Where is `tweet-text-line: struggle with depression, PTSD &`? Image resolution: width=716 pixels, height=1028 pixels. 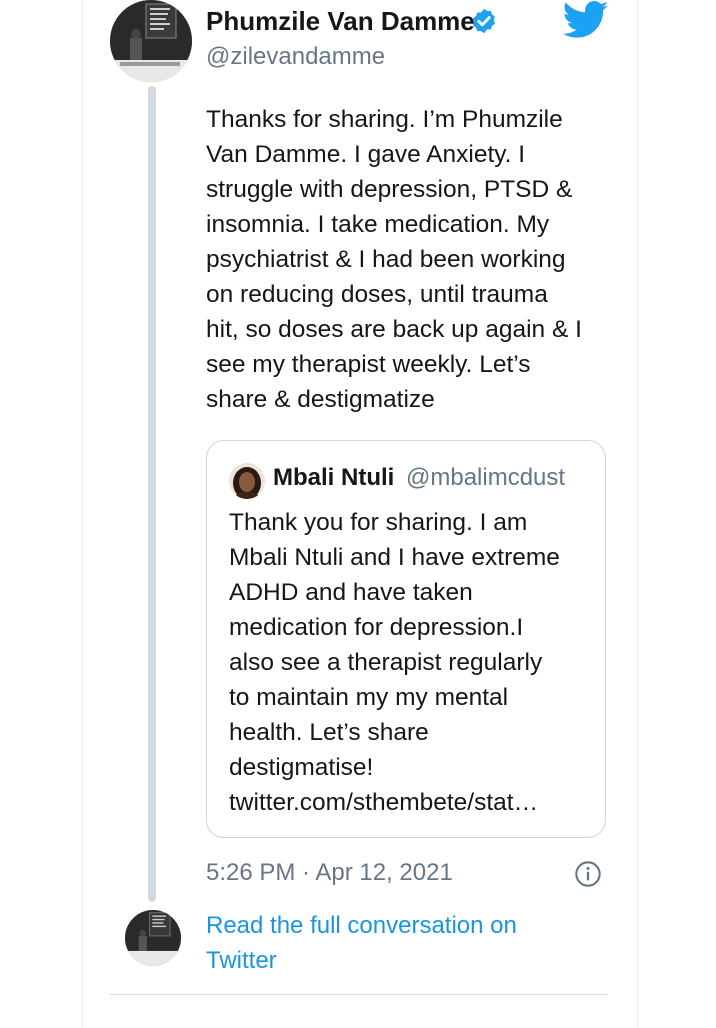
tweet-text-line: struggle with depression, PTSD & is located at coordinates (389, 189).